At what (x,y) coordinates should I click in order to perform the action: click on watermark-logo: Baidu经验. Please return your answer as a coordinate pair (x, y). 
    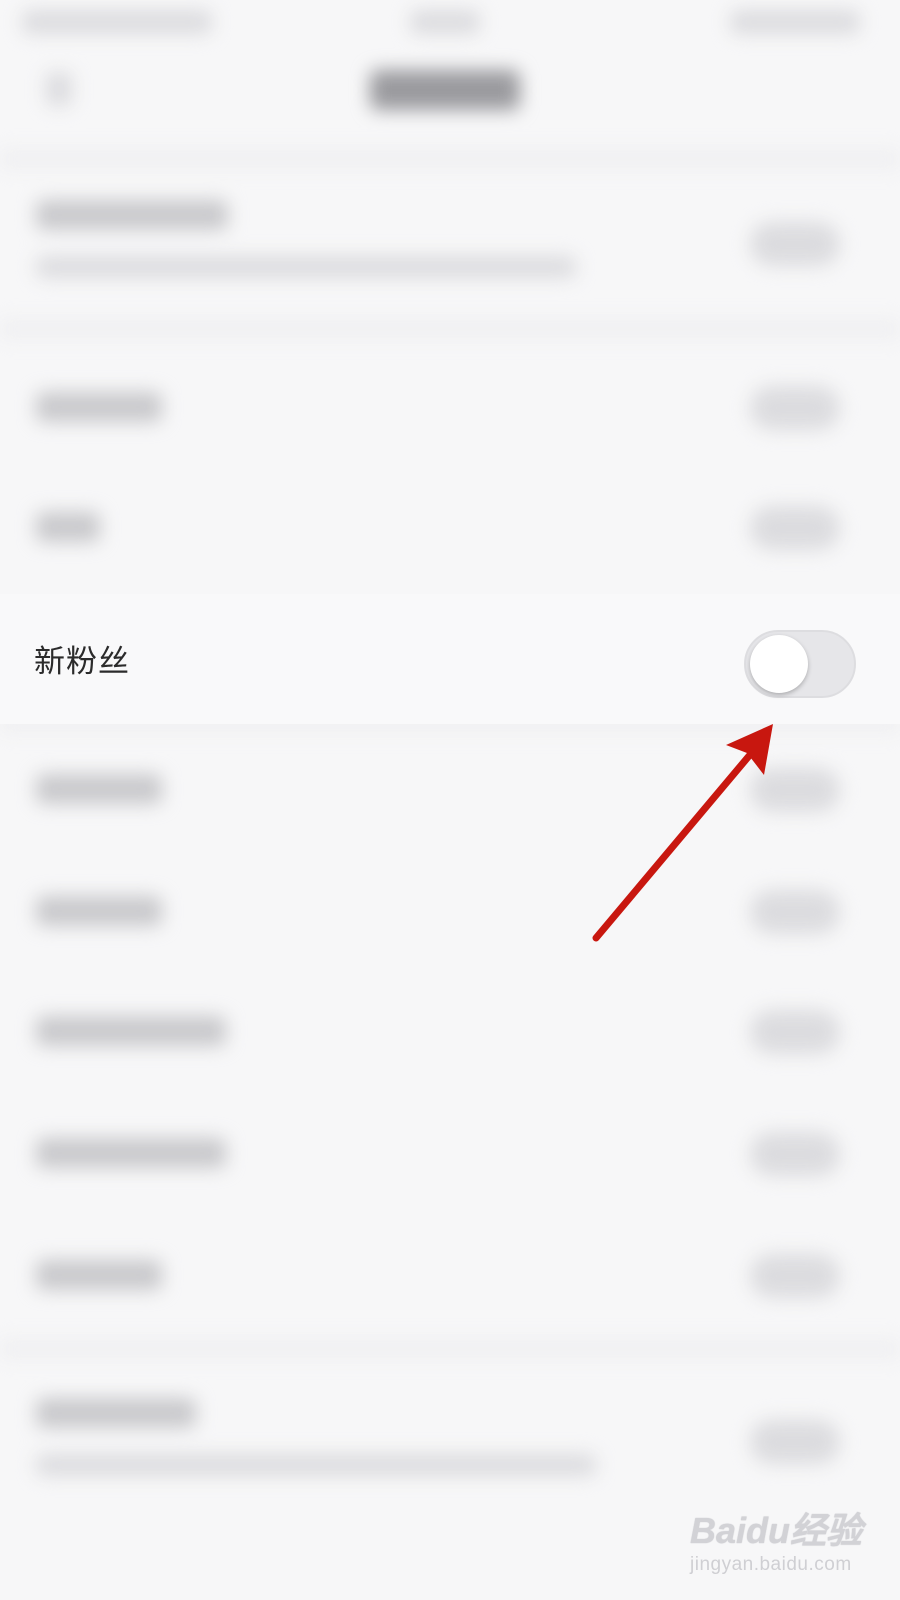
    Looking at the image, I should click on (776, 1530).